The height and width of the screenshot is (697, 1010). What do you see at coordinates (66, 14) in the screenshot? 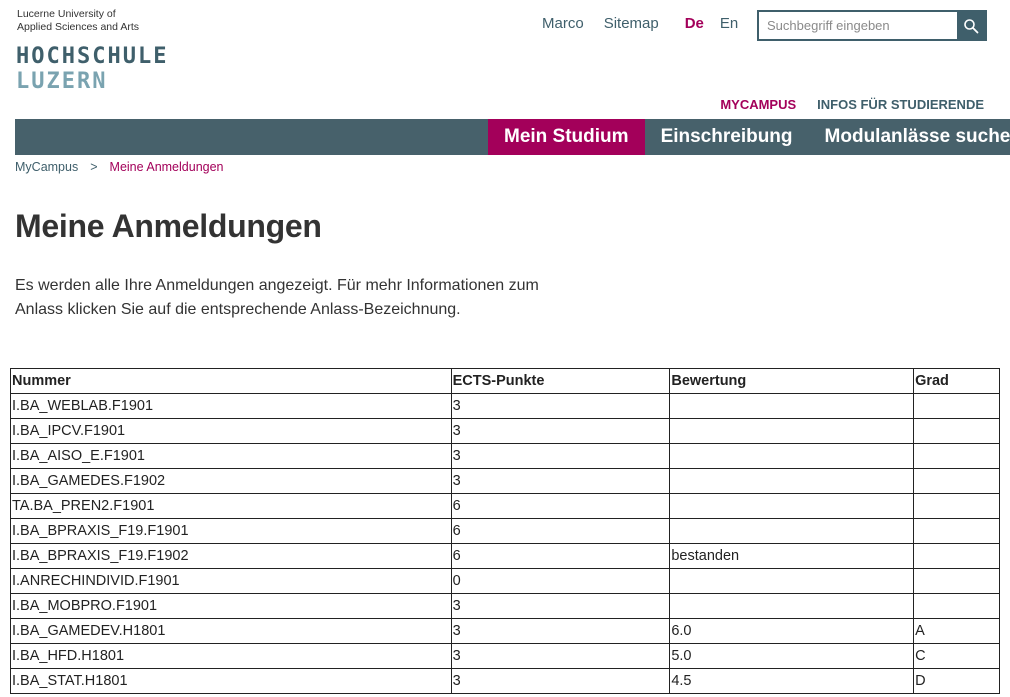
I see `logo-tagline-line1: Lucerne University of` at bounding box center [66, 14].